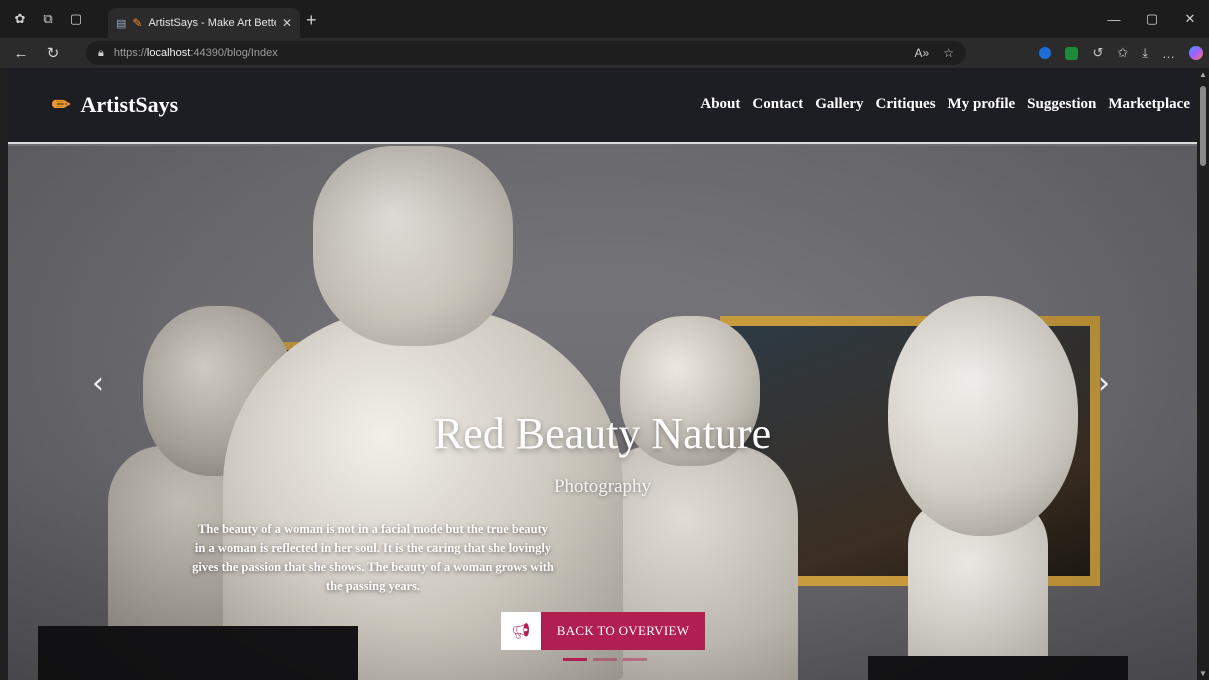  I want to click on menu-item-suggestion: Suggestion, so click(1061, 104).